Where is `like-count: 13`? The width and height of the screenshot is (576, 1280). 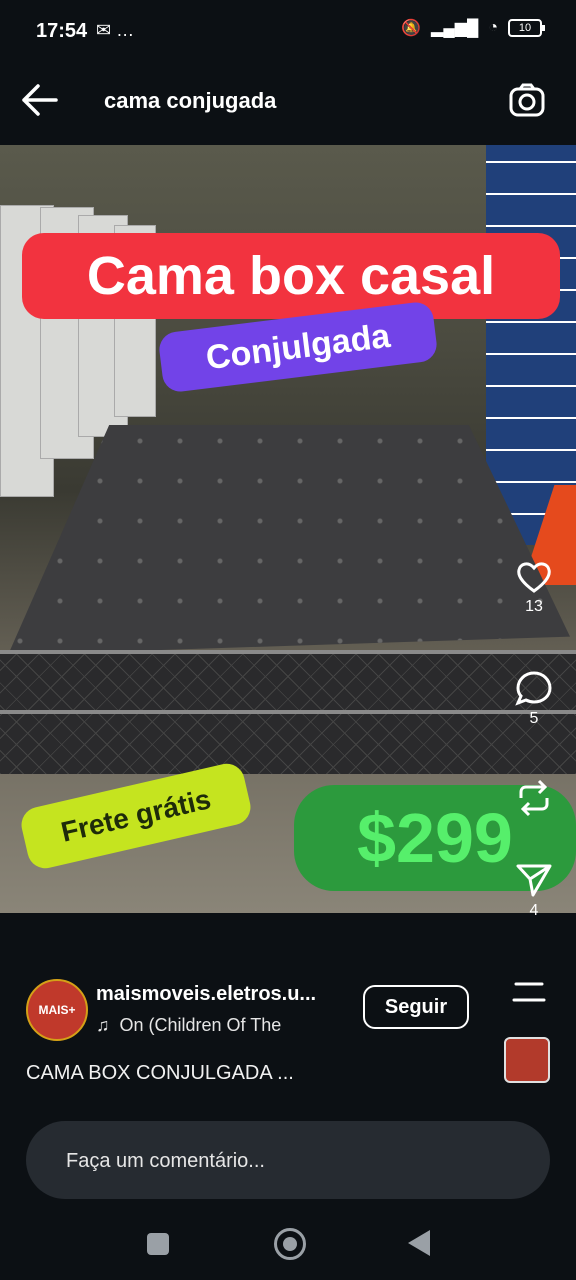
like-count: 13 is located at coordinates (534, 606).